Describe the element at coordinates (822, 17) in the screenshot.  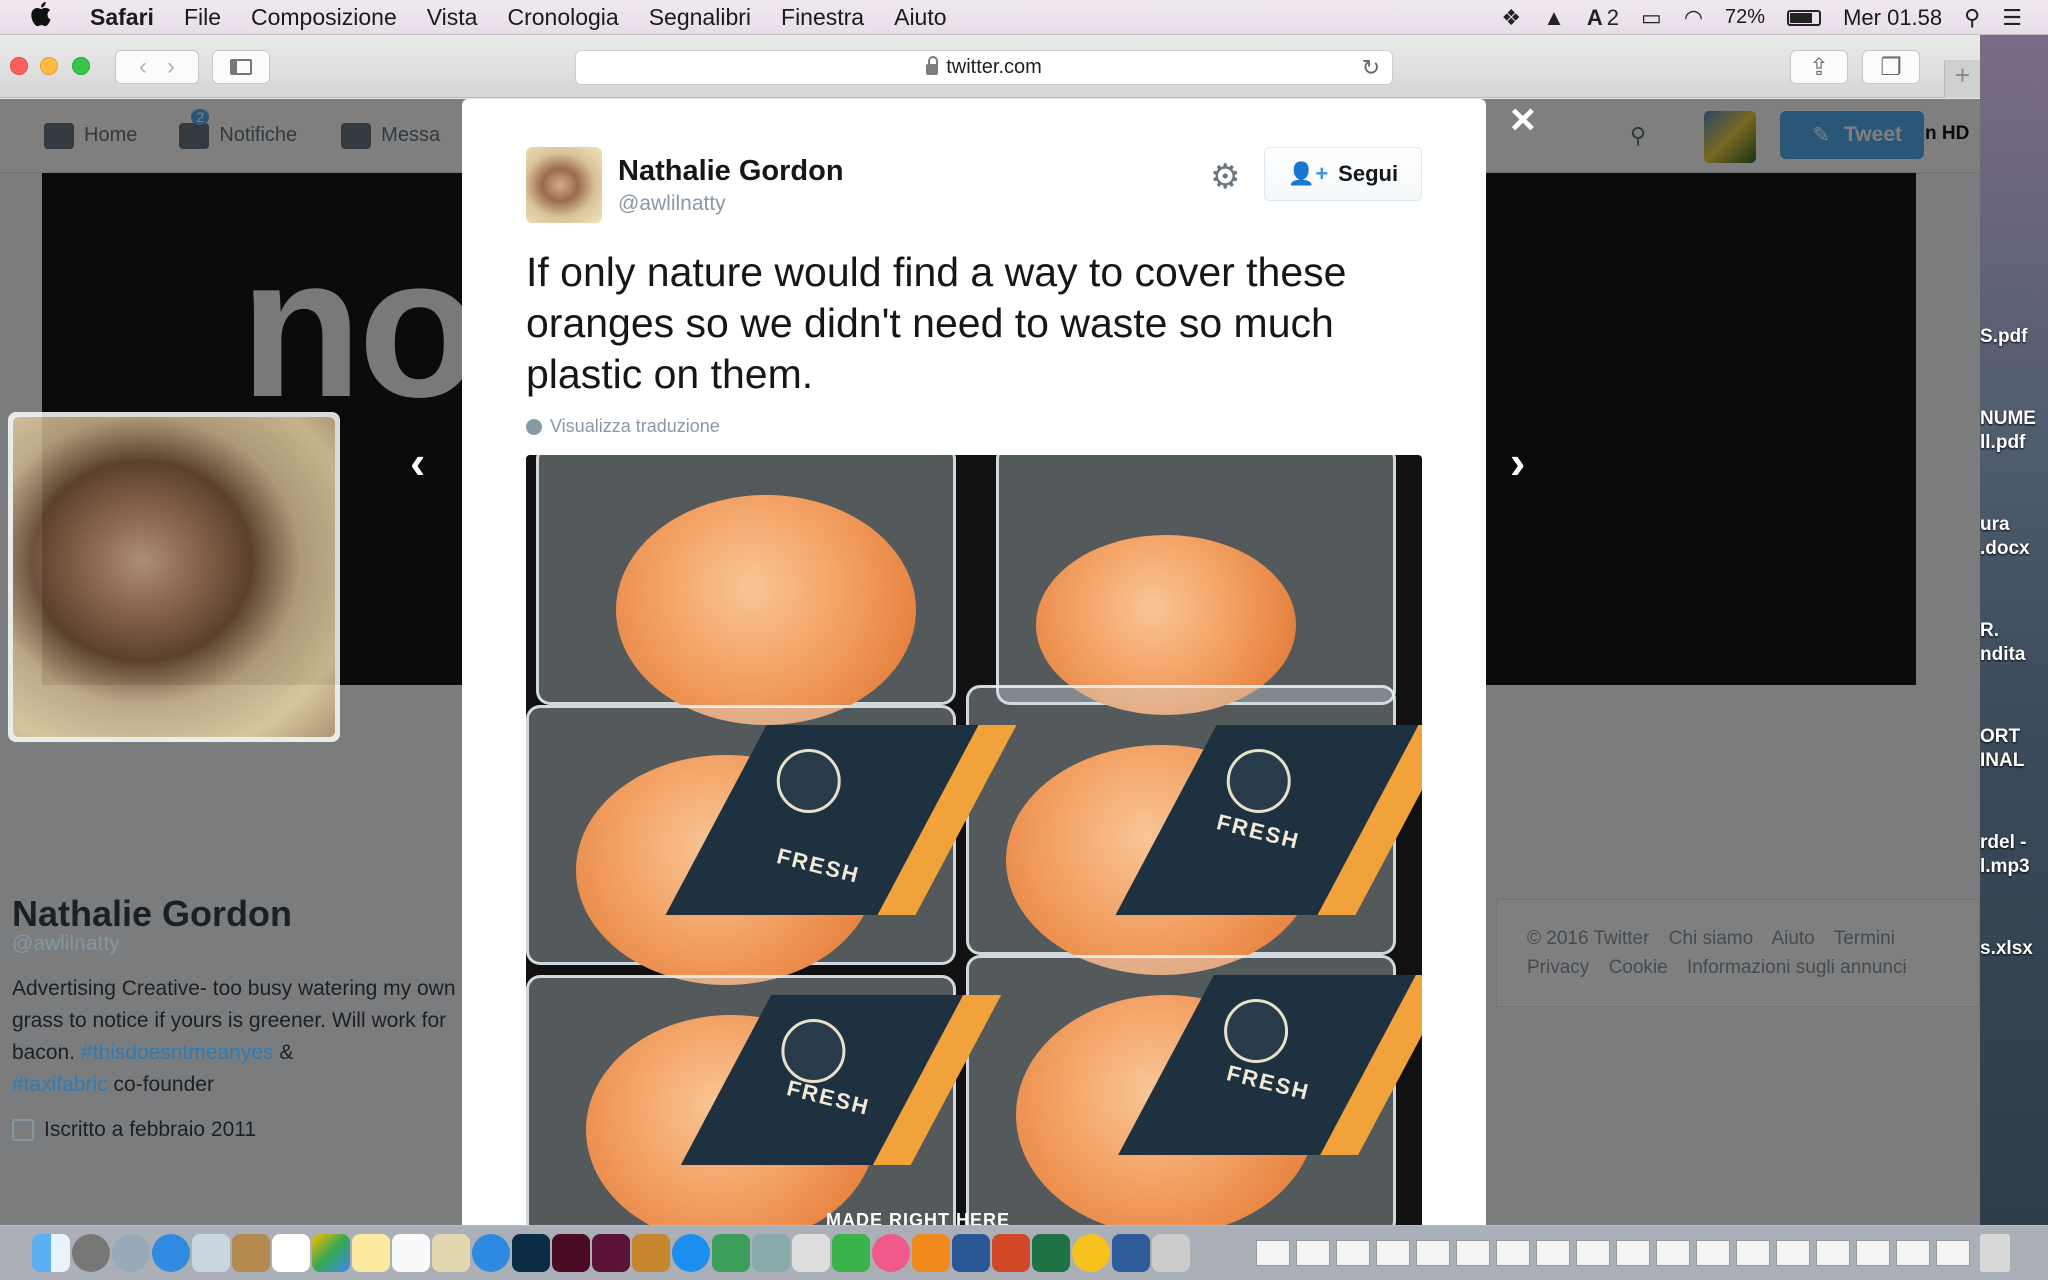
I see `menu-finestra: Finestra` at that location.